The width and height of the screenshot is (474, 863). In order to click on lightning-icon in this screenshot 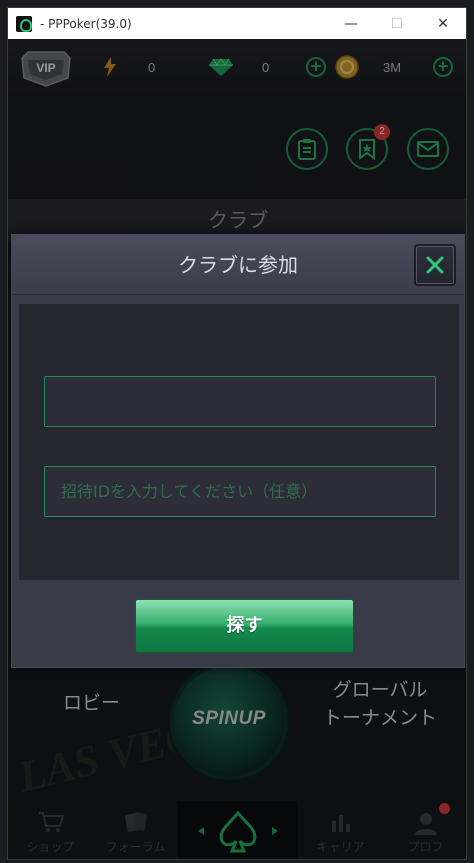, I will do `click(110, 67)`.